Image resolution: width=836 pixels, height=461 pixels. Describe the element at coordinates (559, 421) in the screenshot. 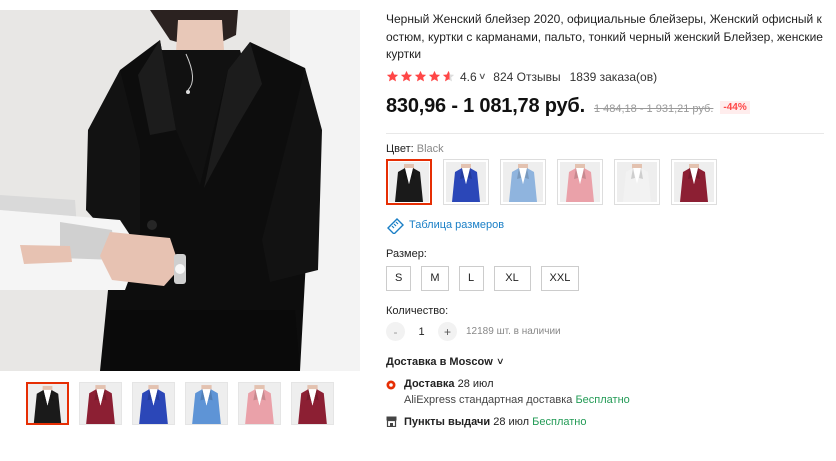

I see `pickup-free-label: Бесплатно` at that location.